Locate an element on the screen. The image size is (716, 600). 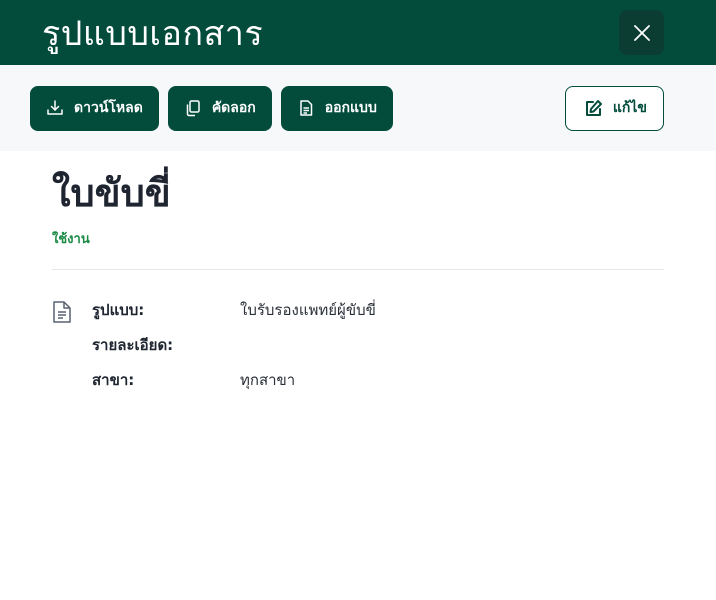
edit-button: แก้ไข is located at coordinates (614, 108).